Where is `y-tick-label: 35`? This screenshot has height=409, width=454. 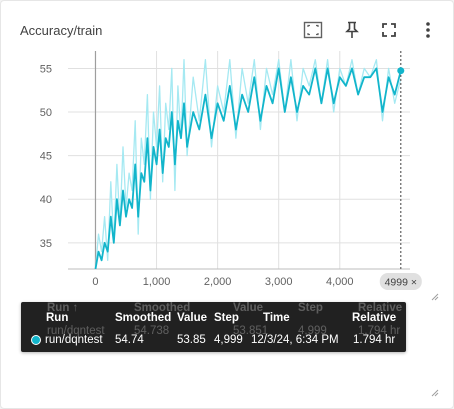 y-tick-label: 35 is located at coordinates (46, 244).